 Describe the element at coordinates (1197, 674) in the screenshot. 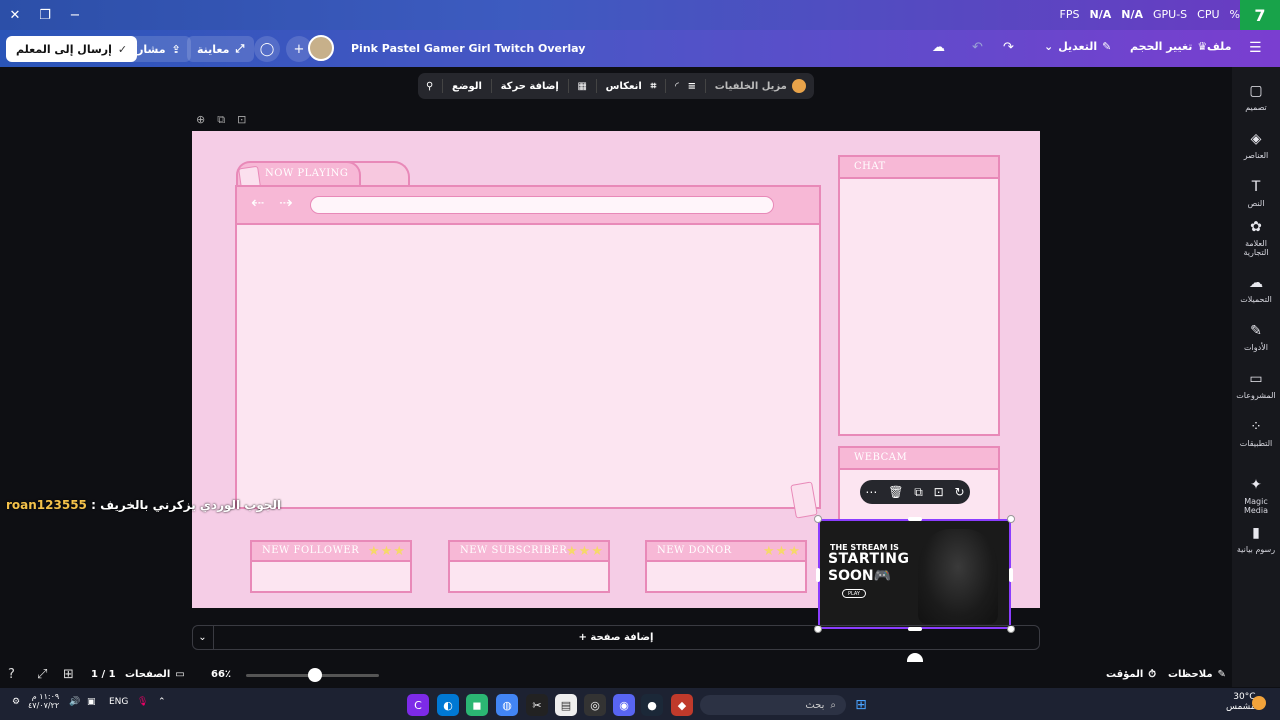

I see `notes-button: ملاحظات ✎` at that location.